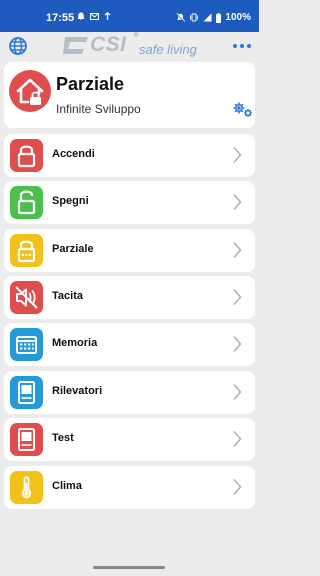  What do you see at coordinates (129, 344) in the screenshot?
I see `menu-item-memoria: Memoria` at bounding box center [129, 344].